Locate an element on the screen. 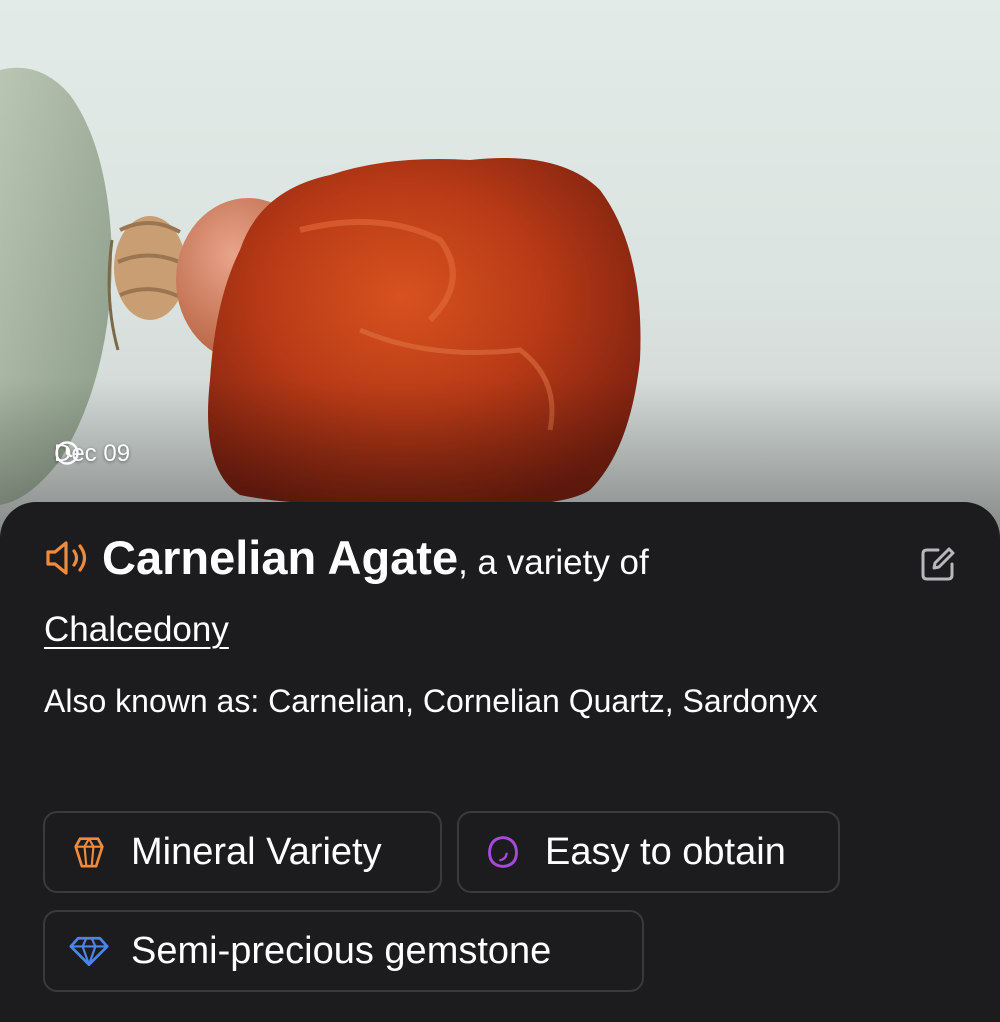 This screenshot has height=1022, width=1000. tag-mineral-variety: Mineral Variety is located at coordinates (242, 852).